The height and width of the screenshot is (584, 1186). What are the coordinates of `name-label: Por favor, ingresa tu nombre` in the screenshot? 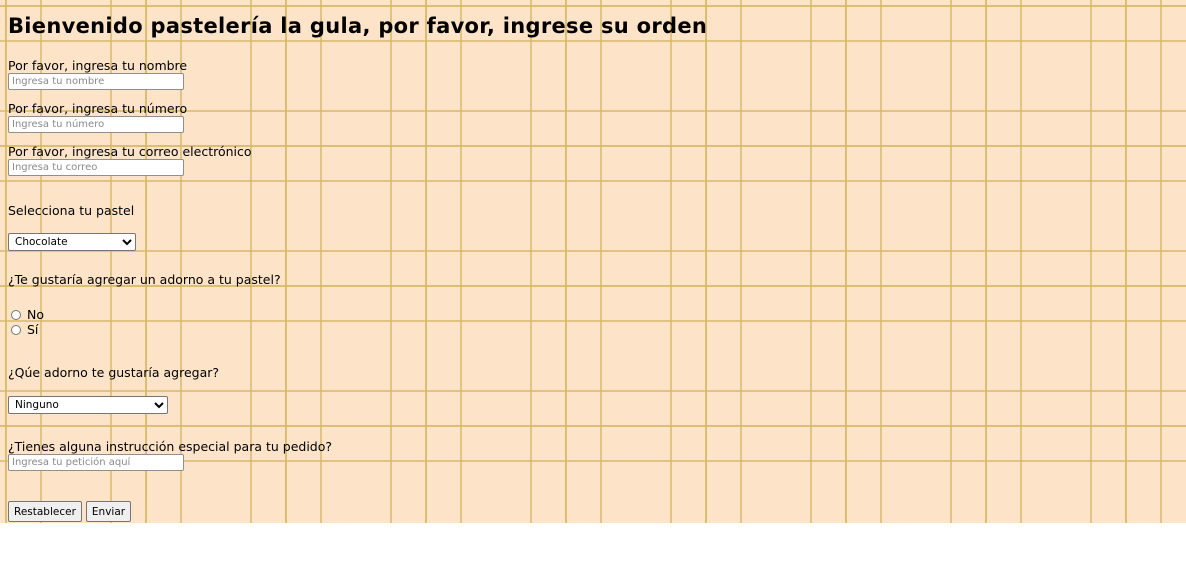 It's located at (98, 65).